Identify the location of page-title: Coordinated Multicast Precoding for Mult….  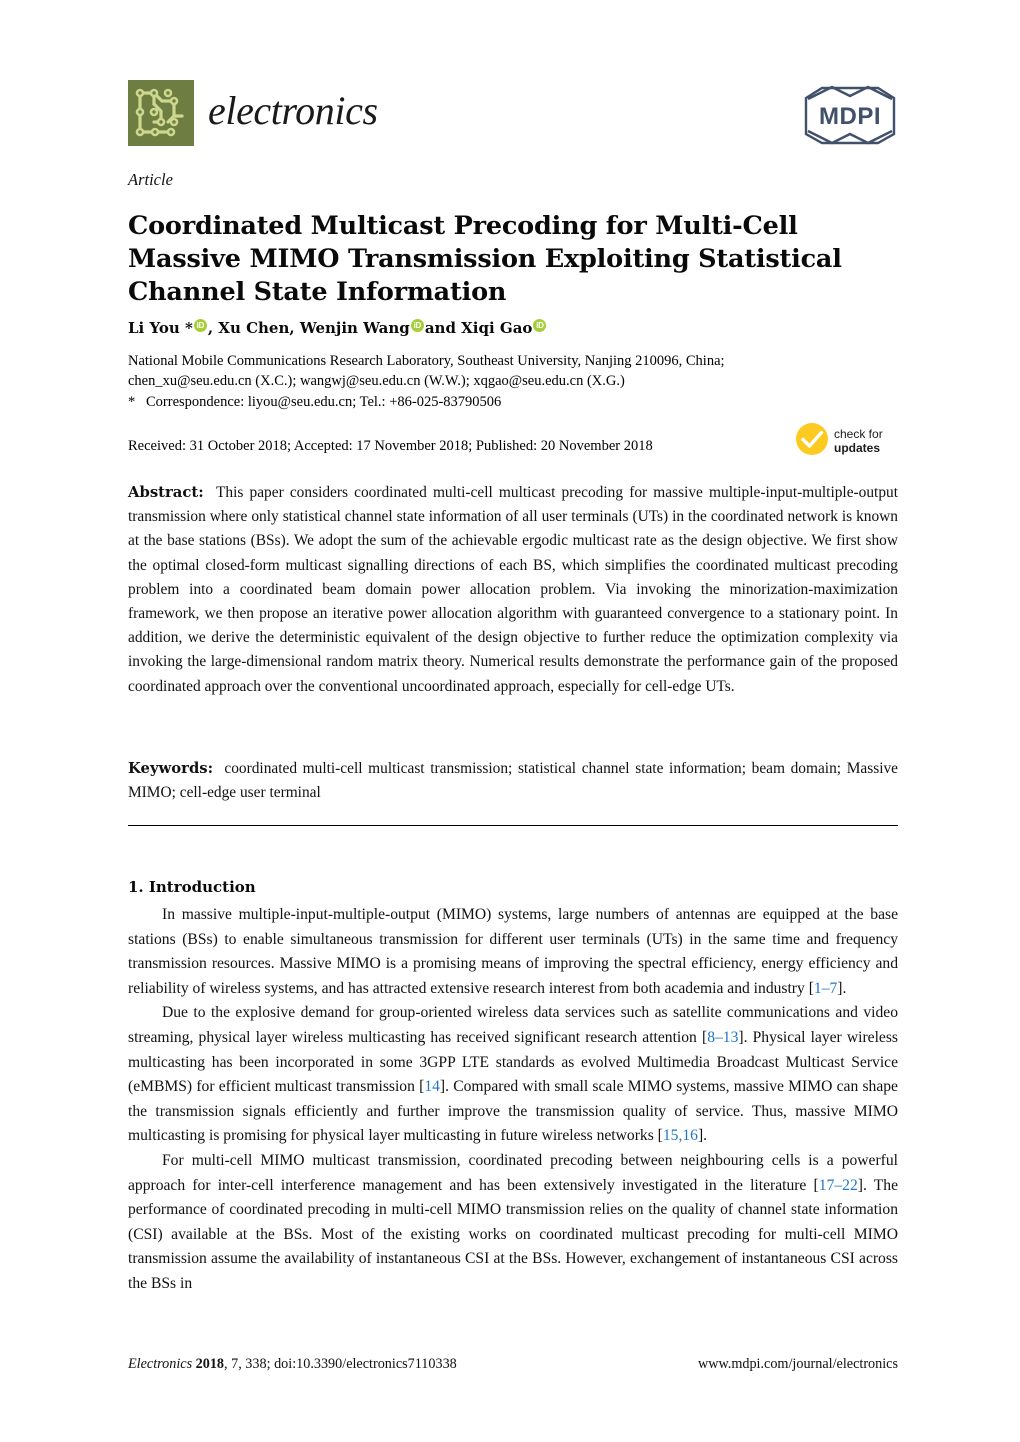
(485, 259).